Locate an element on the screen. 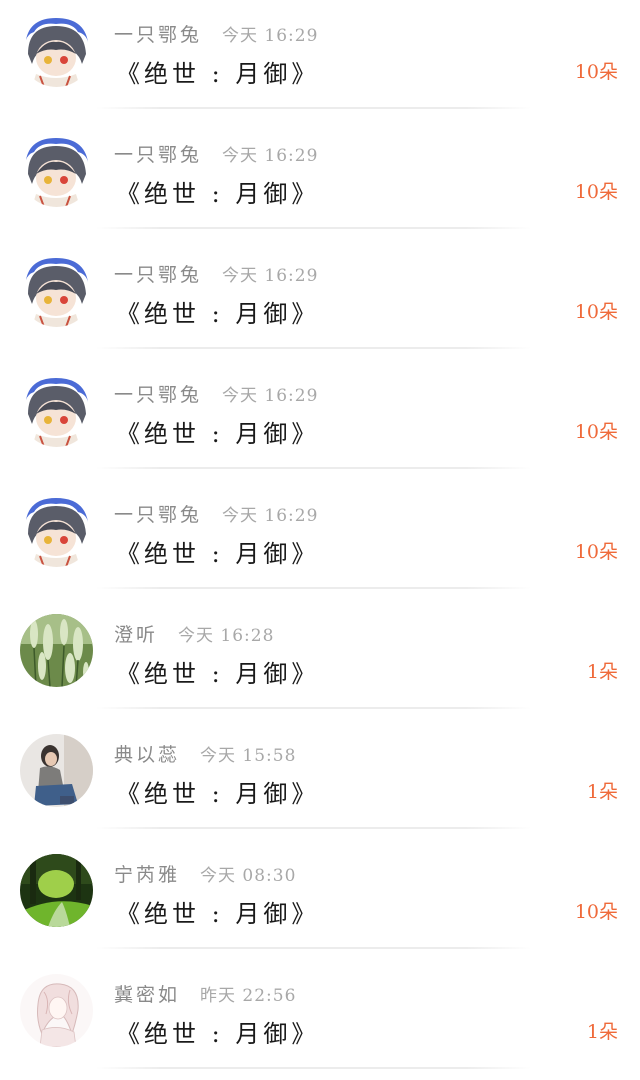 The height and width of the screenshot is (1080, 640). item-meta: 典以蕊 今天 15:58 is located at coordinates (205, 753).